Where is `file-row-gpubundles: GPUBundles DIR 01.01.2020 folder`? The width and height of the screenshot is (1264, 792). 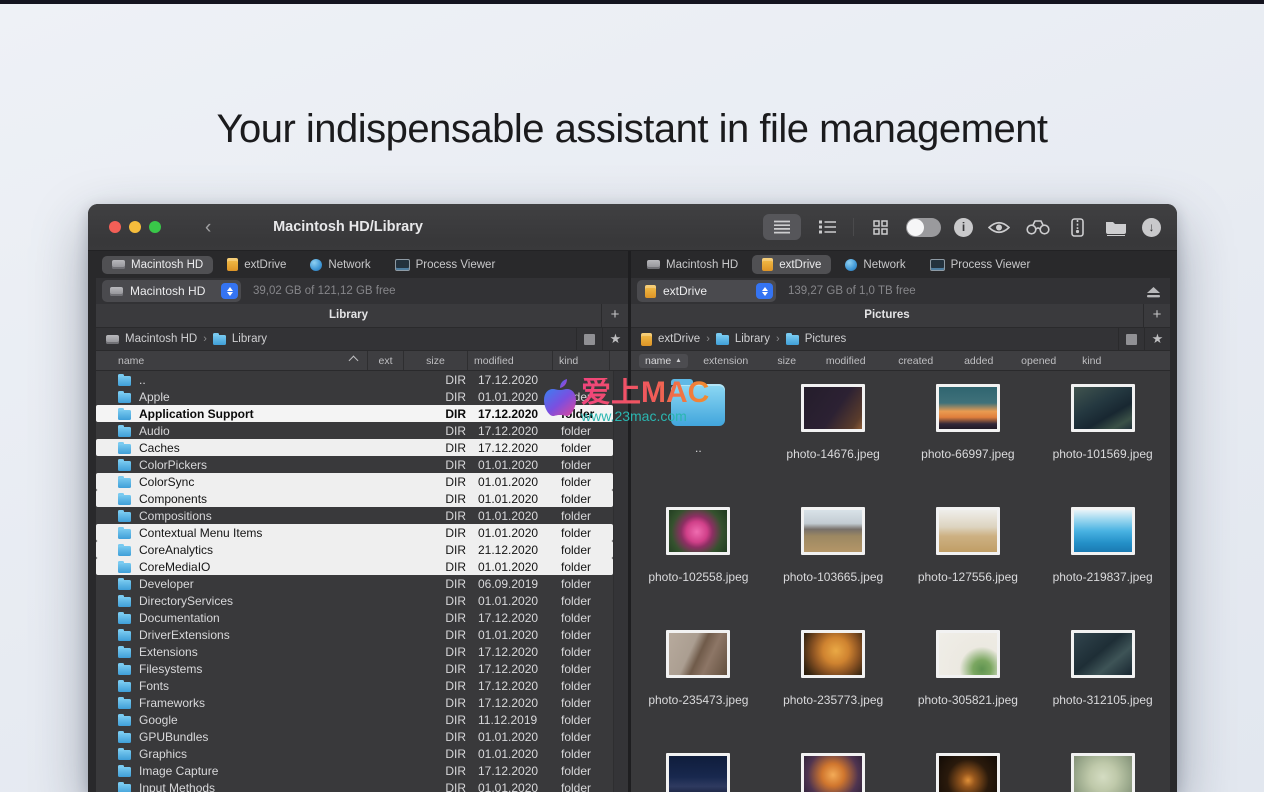
file-row-gpubundles: GPUBundles DIR 01.01.2020 folder is located at coordinates (354, 736).